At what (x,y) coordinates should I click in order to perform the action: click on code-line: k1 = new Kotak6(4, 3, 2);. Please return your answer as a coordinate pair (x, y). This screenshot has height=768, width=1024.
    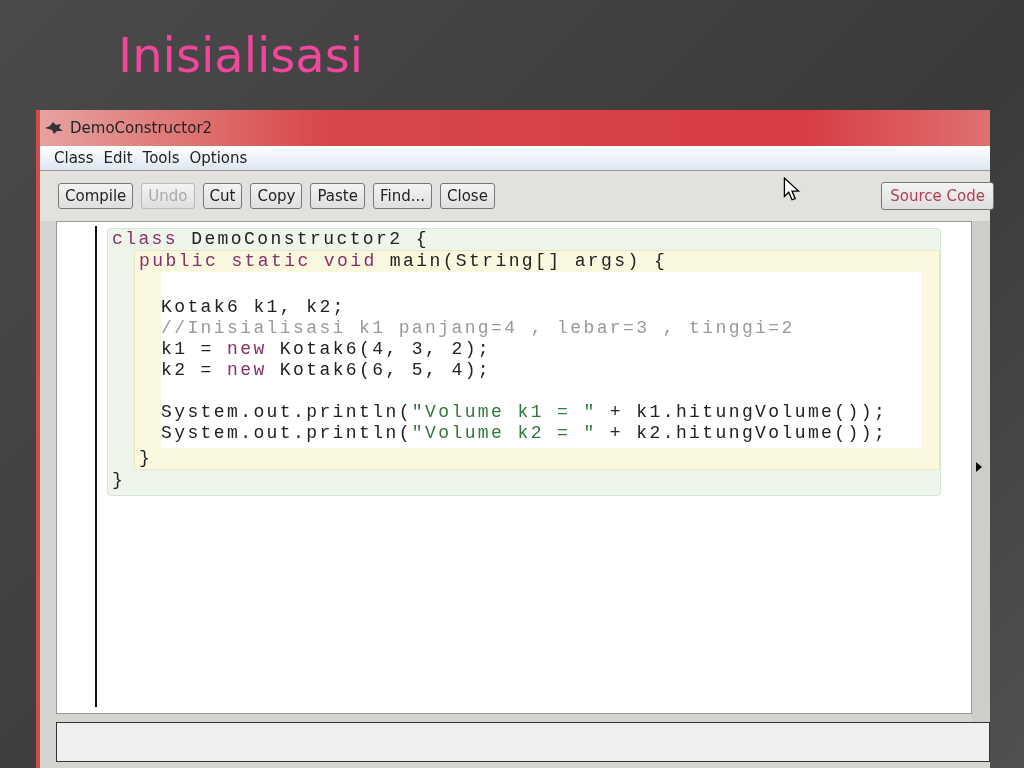
    Looking at the image, I should click on (327, 349).